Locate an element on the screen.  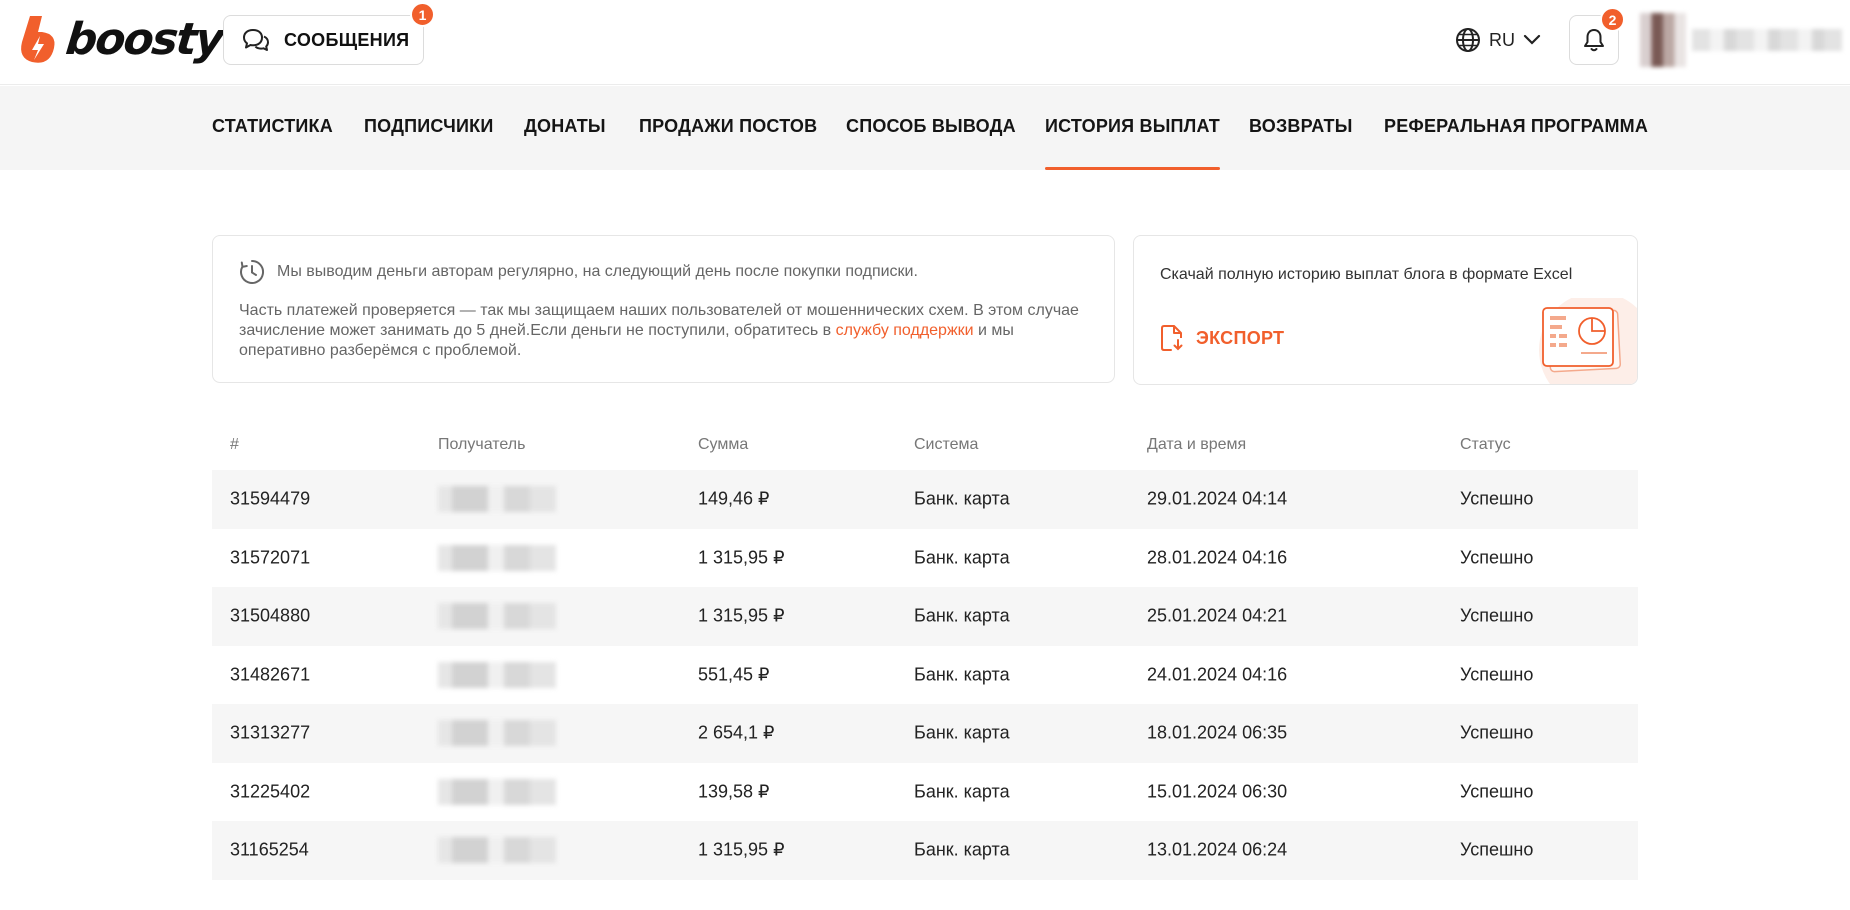
row-datetime: 24.01.2024 04:16 is located at coordinates (1217, 674).